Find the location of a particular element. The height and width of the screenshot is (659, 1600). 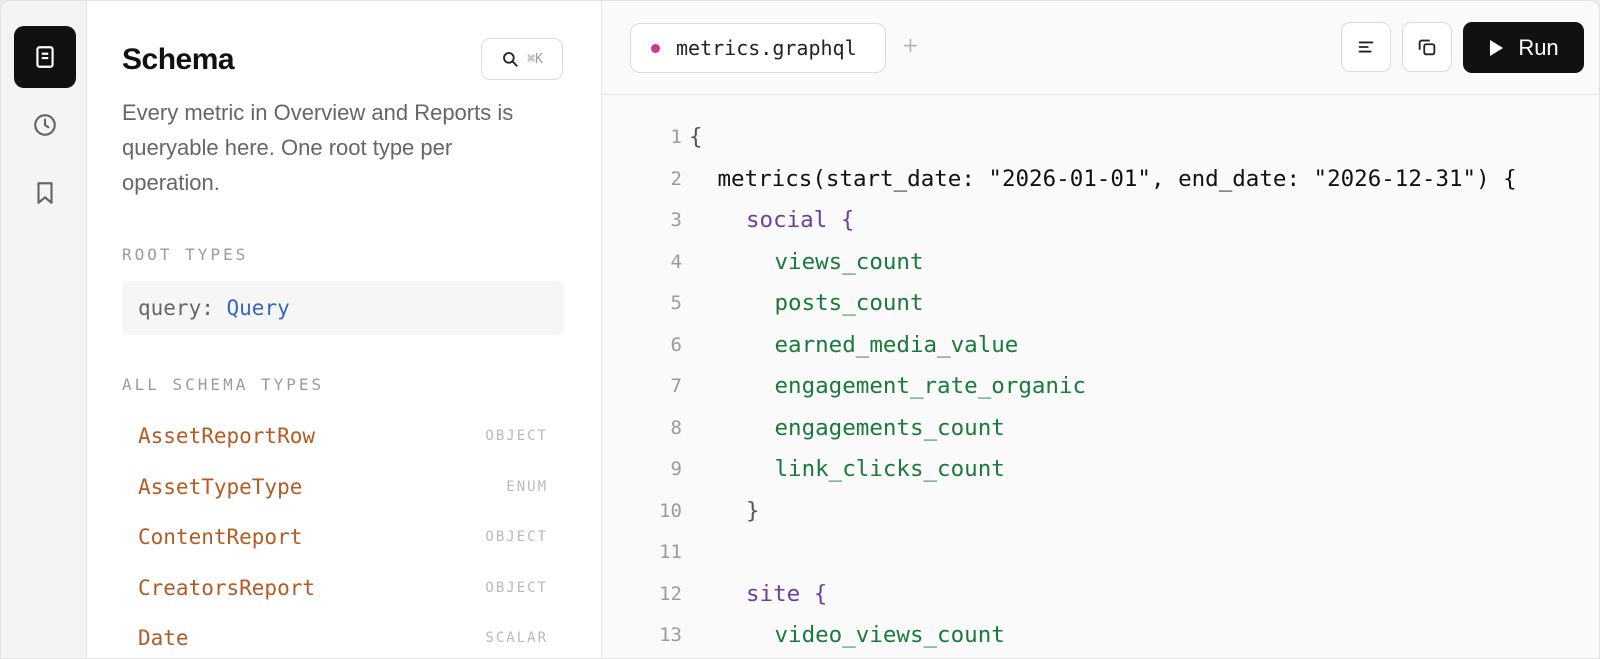

type-name: AssetReportRow is located at coordinates (227, 436).